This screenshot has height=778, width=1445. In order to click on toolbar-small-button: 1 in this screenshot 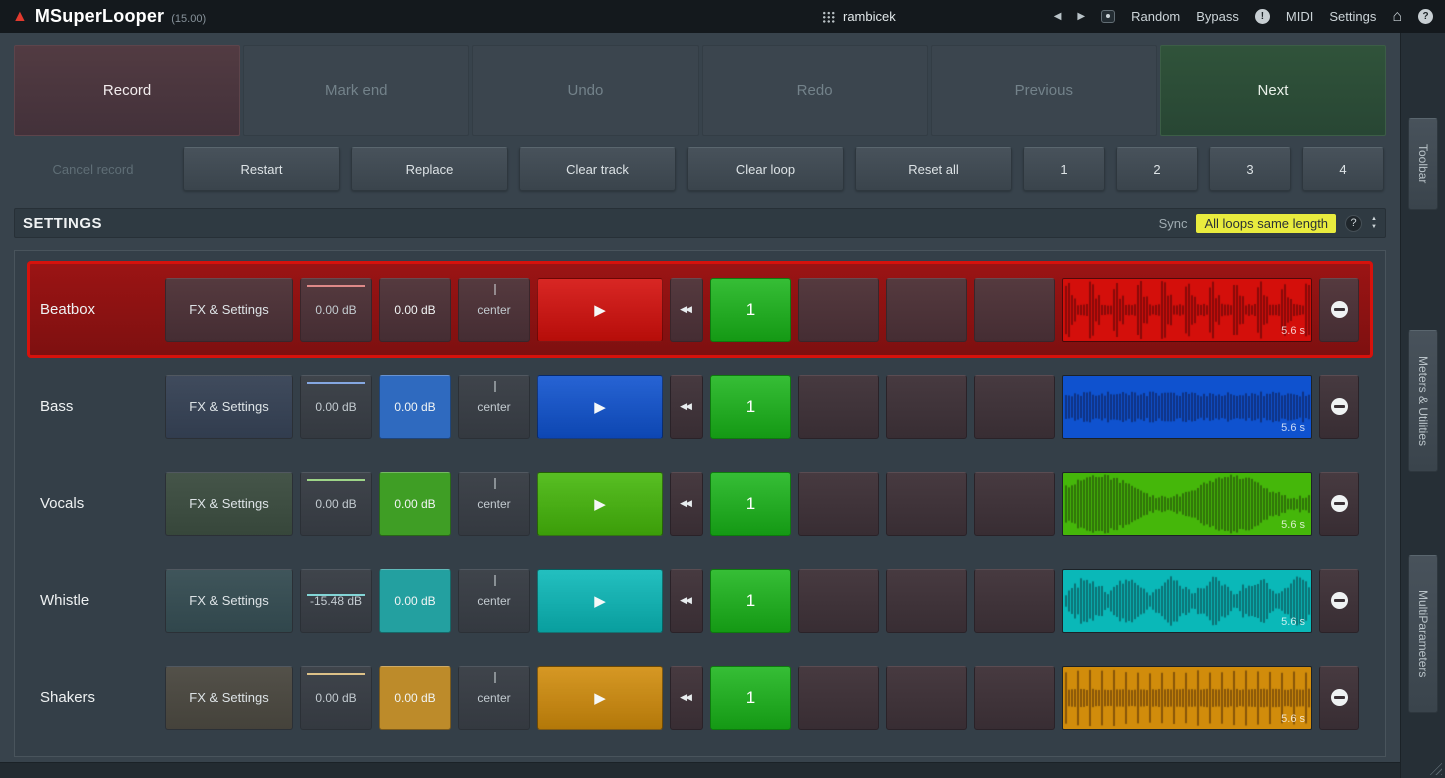, I will do `click(1064, 169)`.